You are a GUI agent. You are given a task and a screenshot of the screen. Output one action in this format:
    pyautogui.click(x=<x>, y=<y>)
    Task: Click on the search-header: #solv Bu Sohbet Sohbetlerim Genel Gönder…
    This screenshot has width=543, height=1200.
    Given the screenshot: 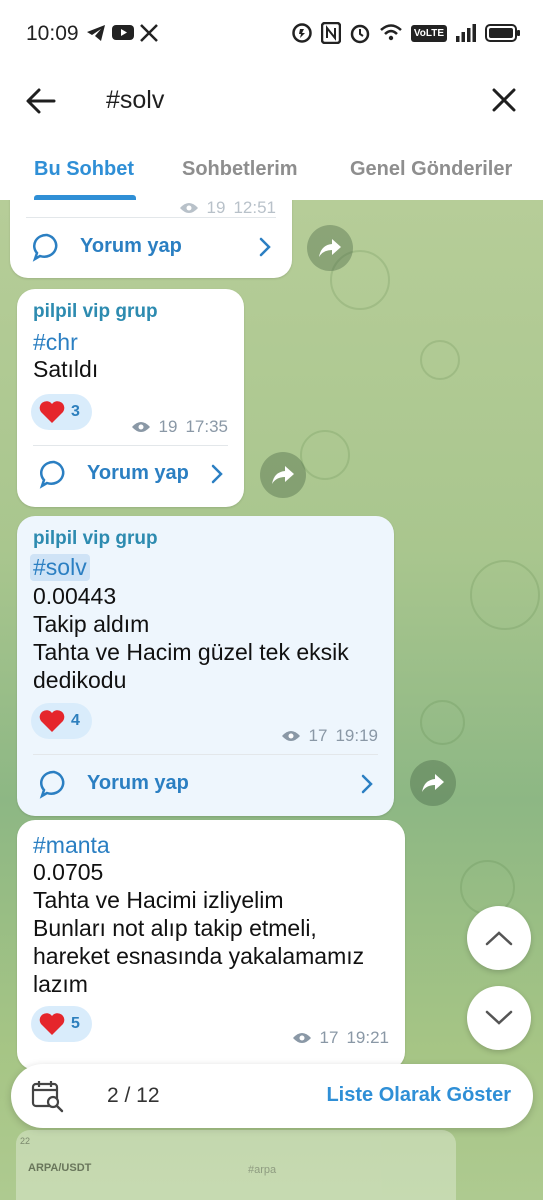 What is the action you would take?
    pyautogui.click(x=271, y=134)
    